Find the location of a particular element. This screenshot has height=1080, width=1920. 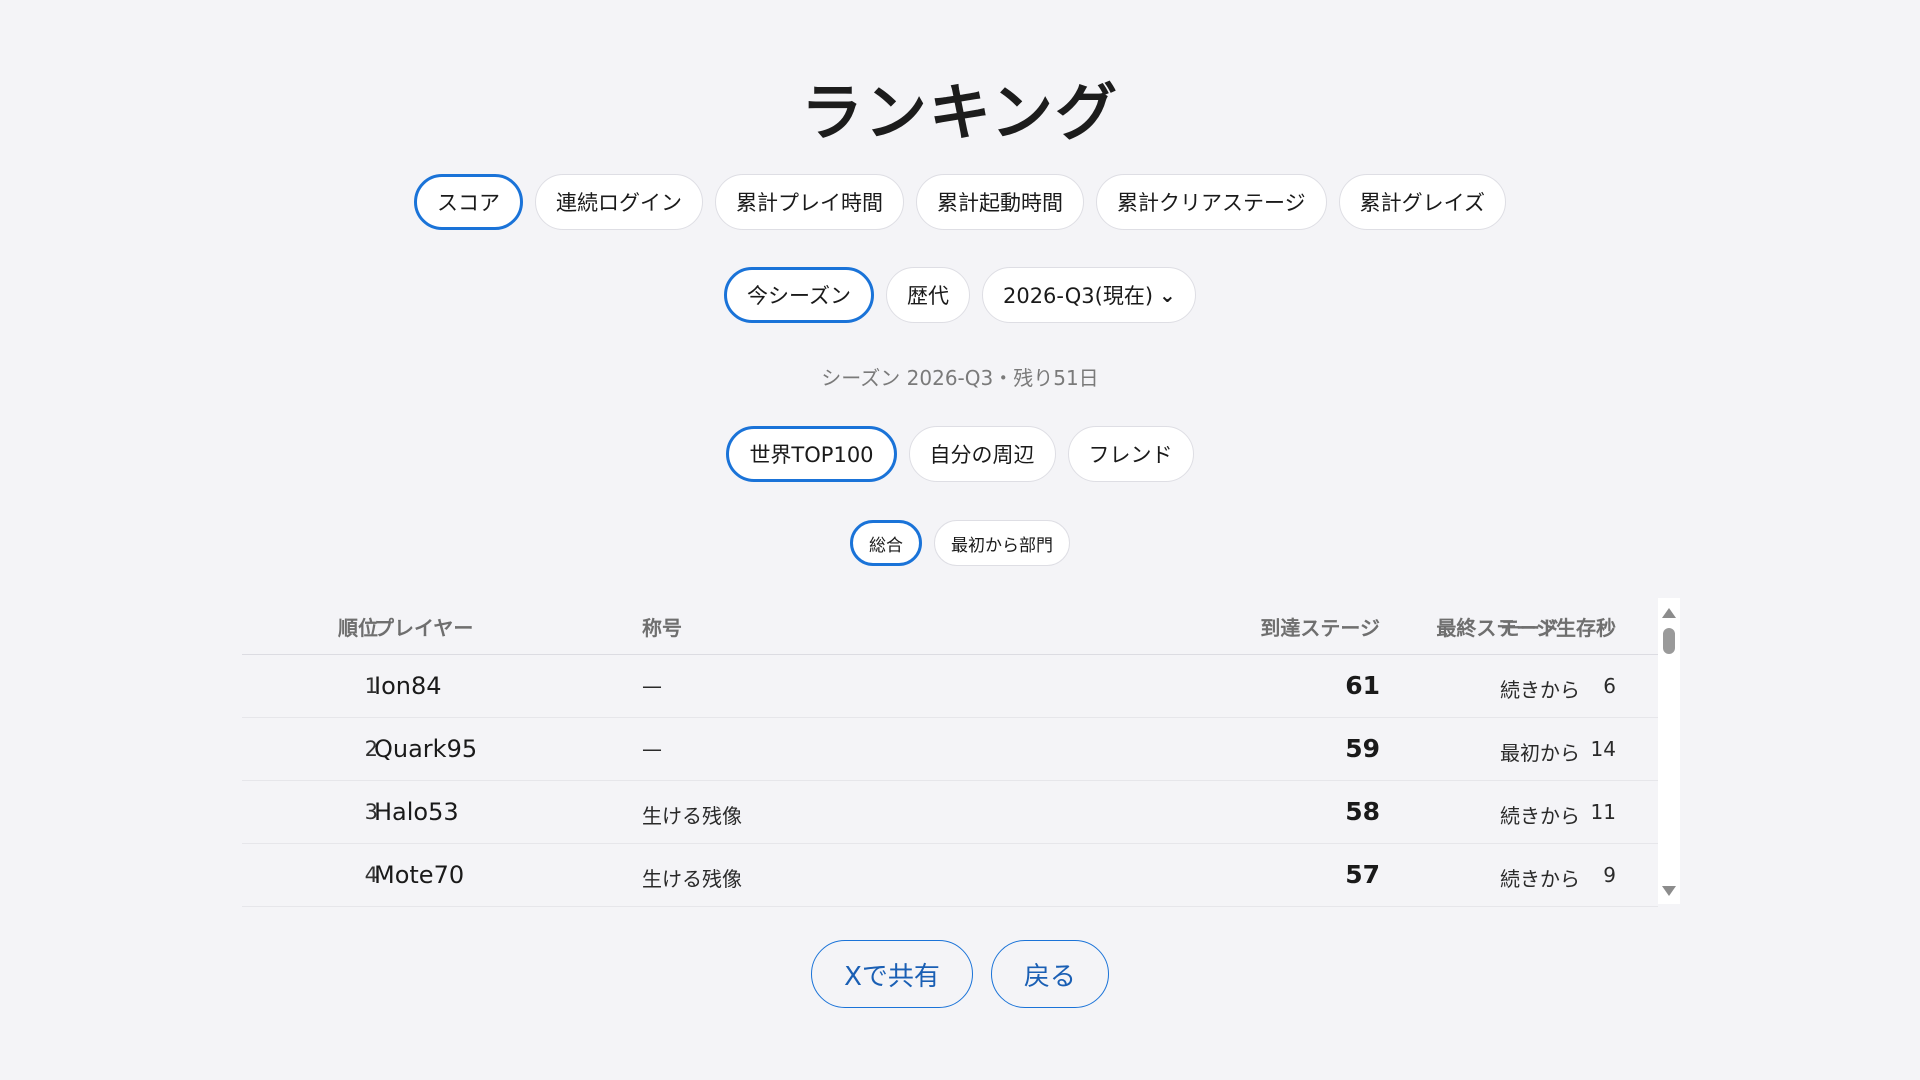

cell-mode: 最初から is located at coordinates (1540, 753).